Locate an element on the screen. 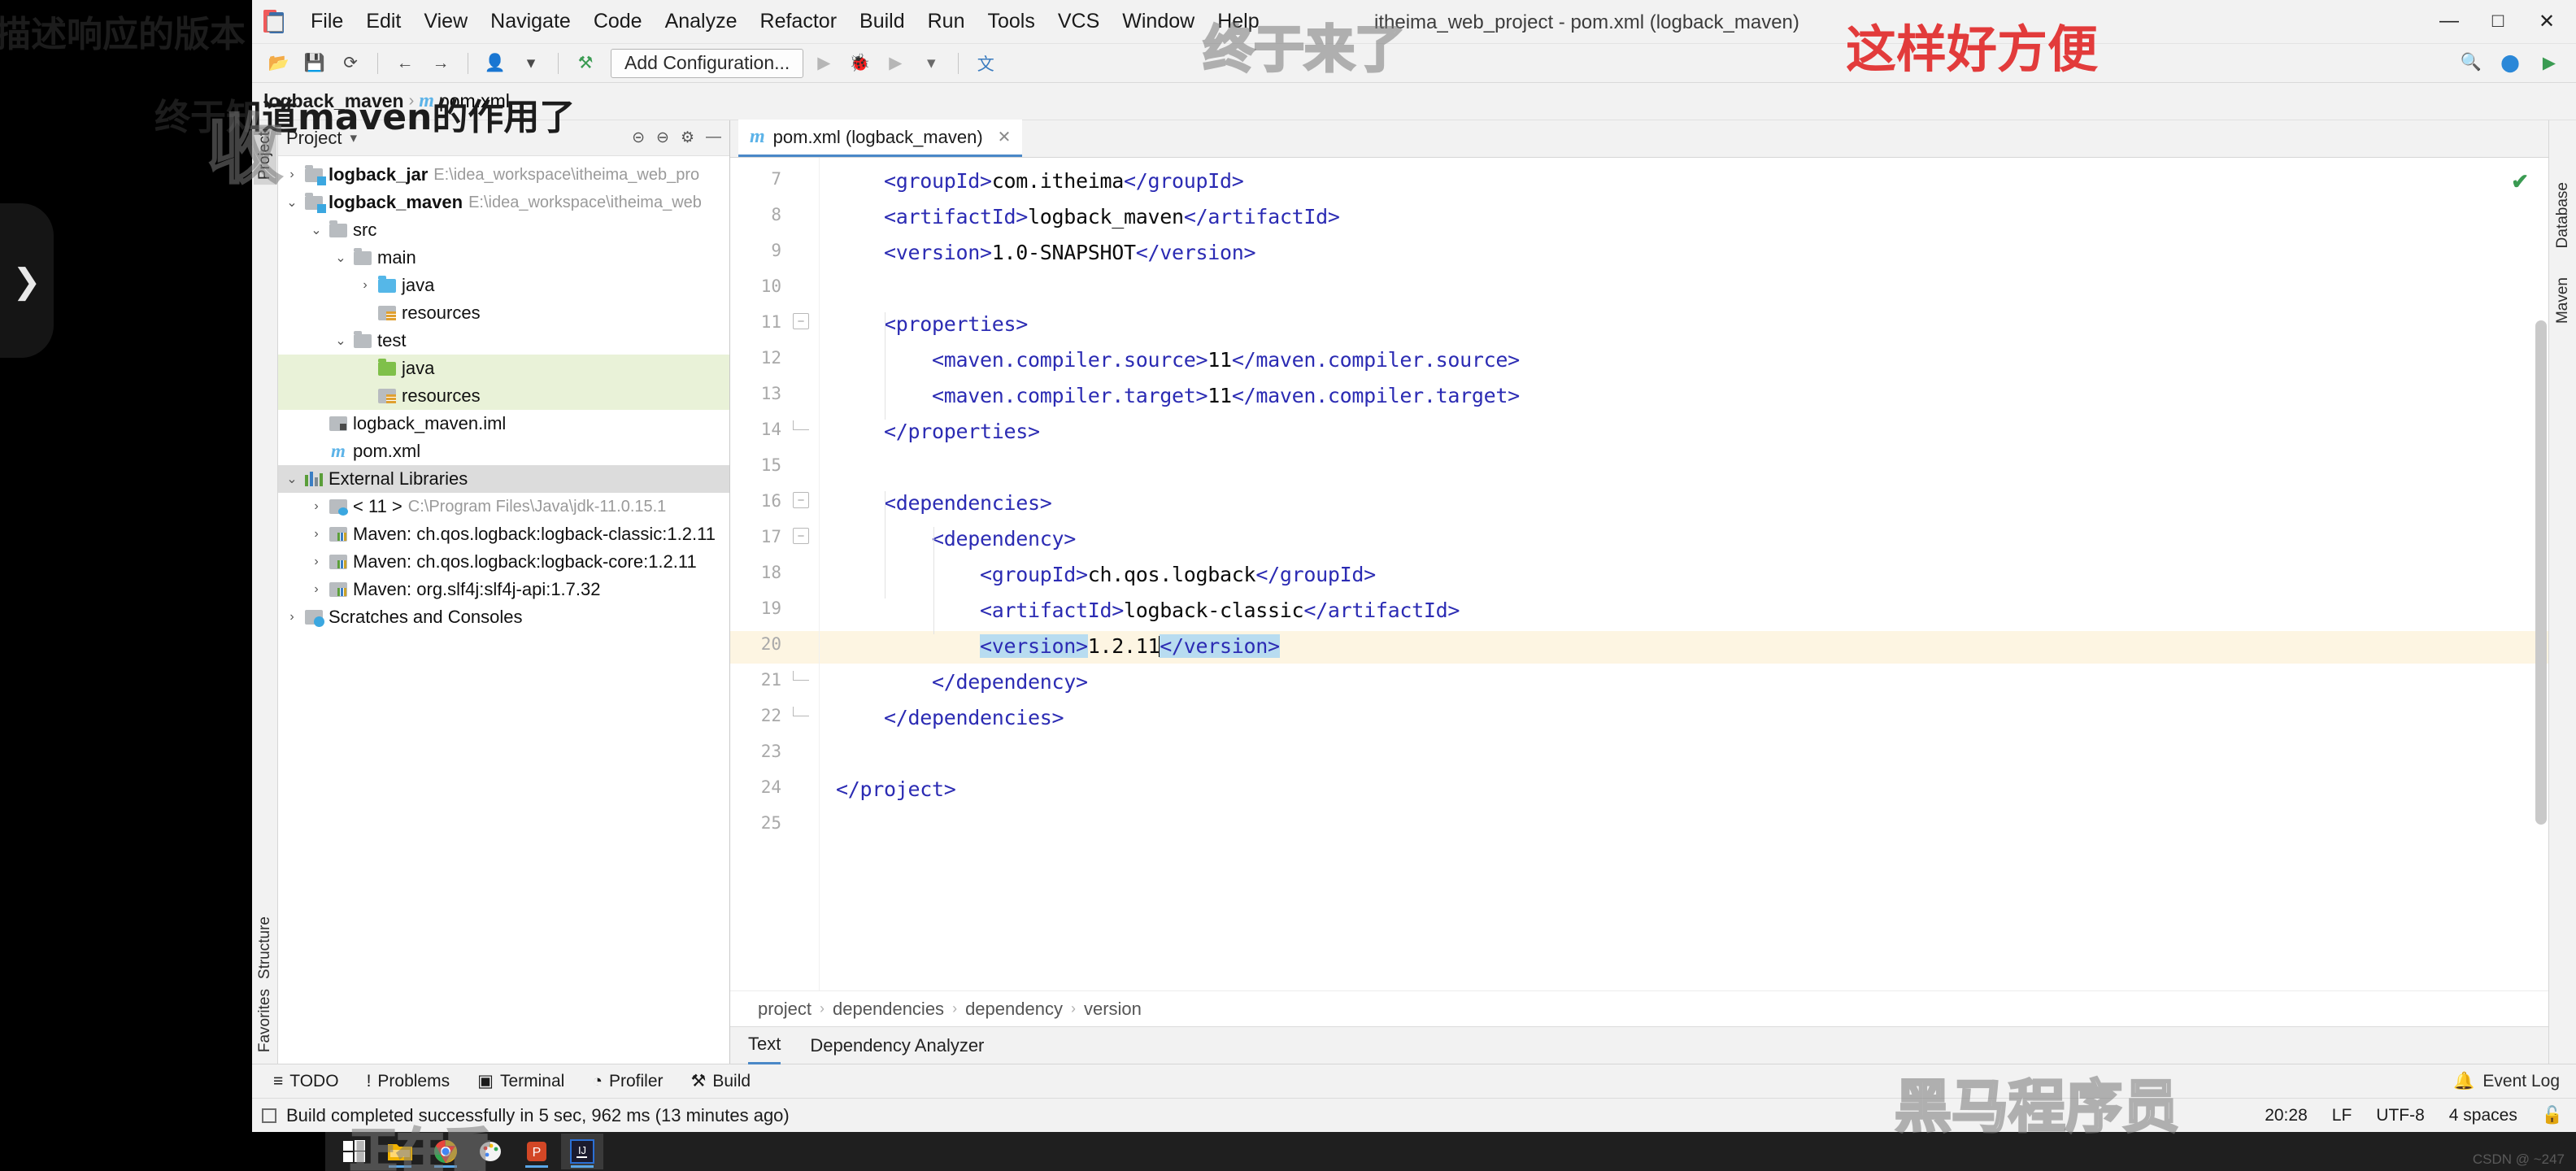  tree-node-external-libraries: ⌄ External Libraries is located at coordinates (504, 479).